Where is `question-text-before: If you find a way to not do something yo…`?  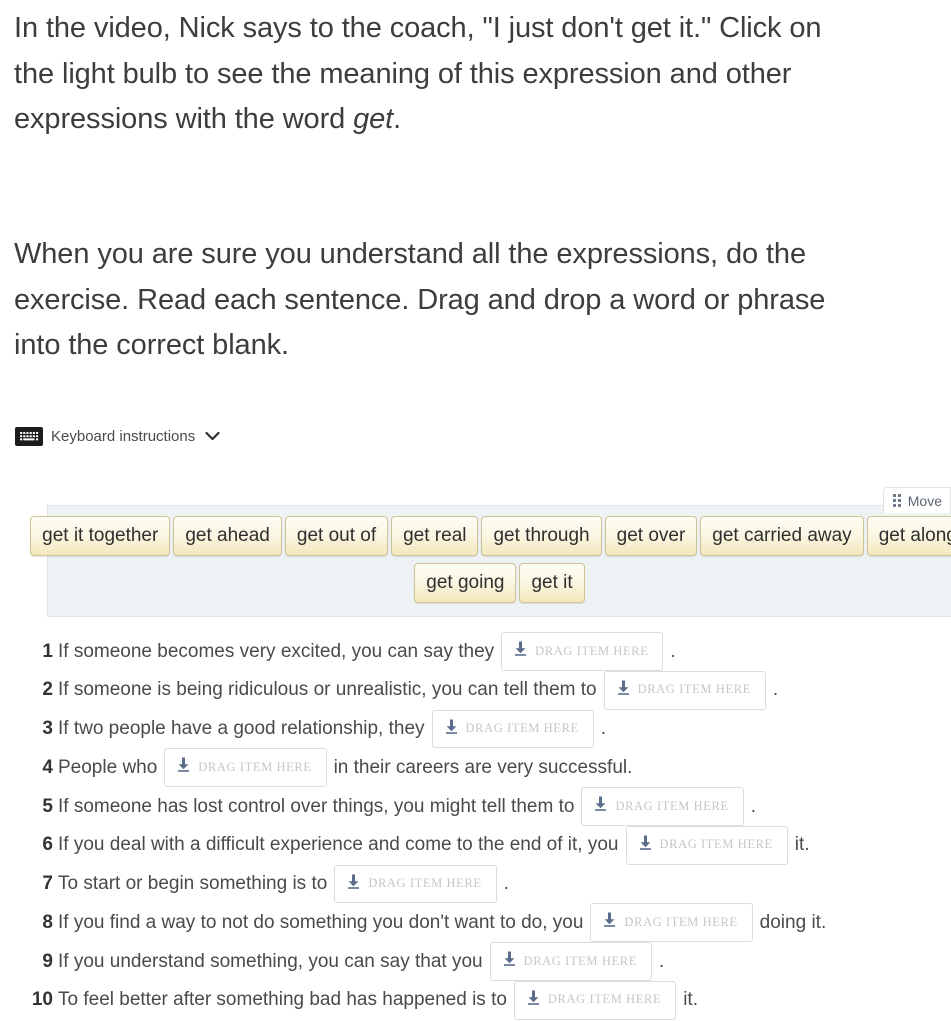 question-text-before: If you find a way to not do something yo… is located at coordinates (321, 922).